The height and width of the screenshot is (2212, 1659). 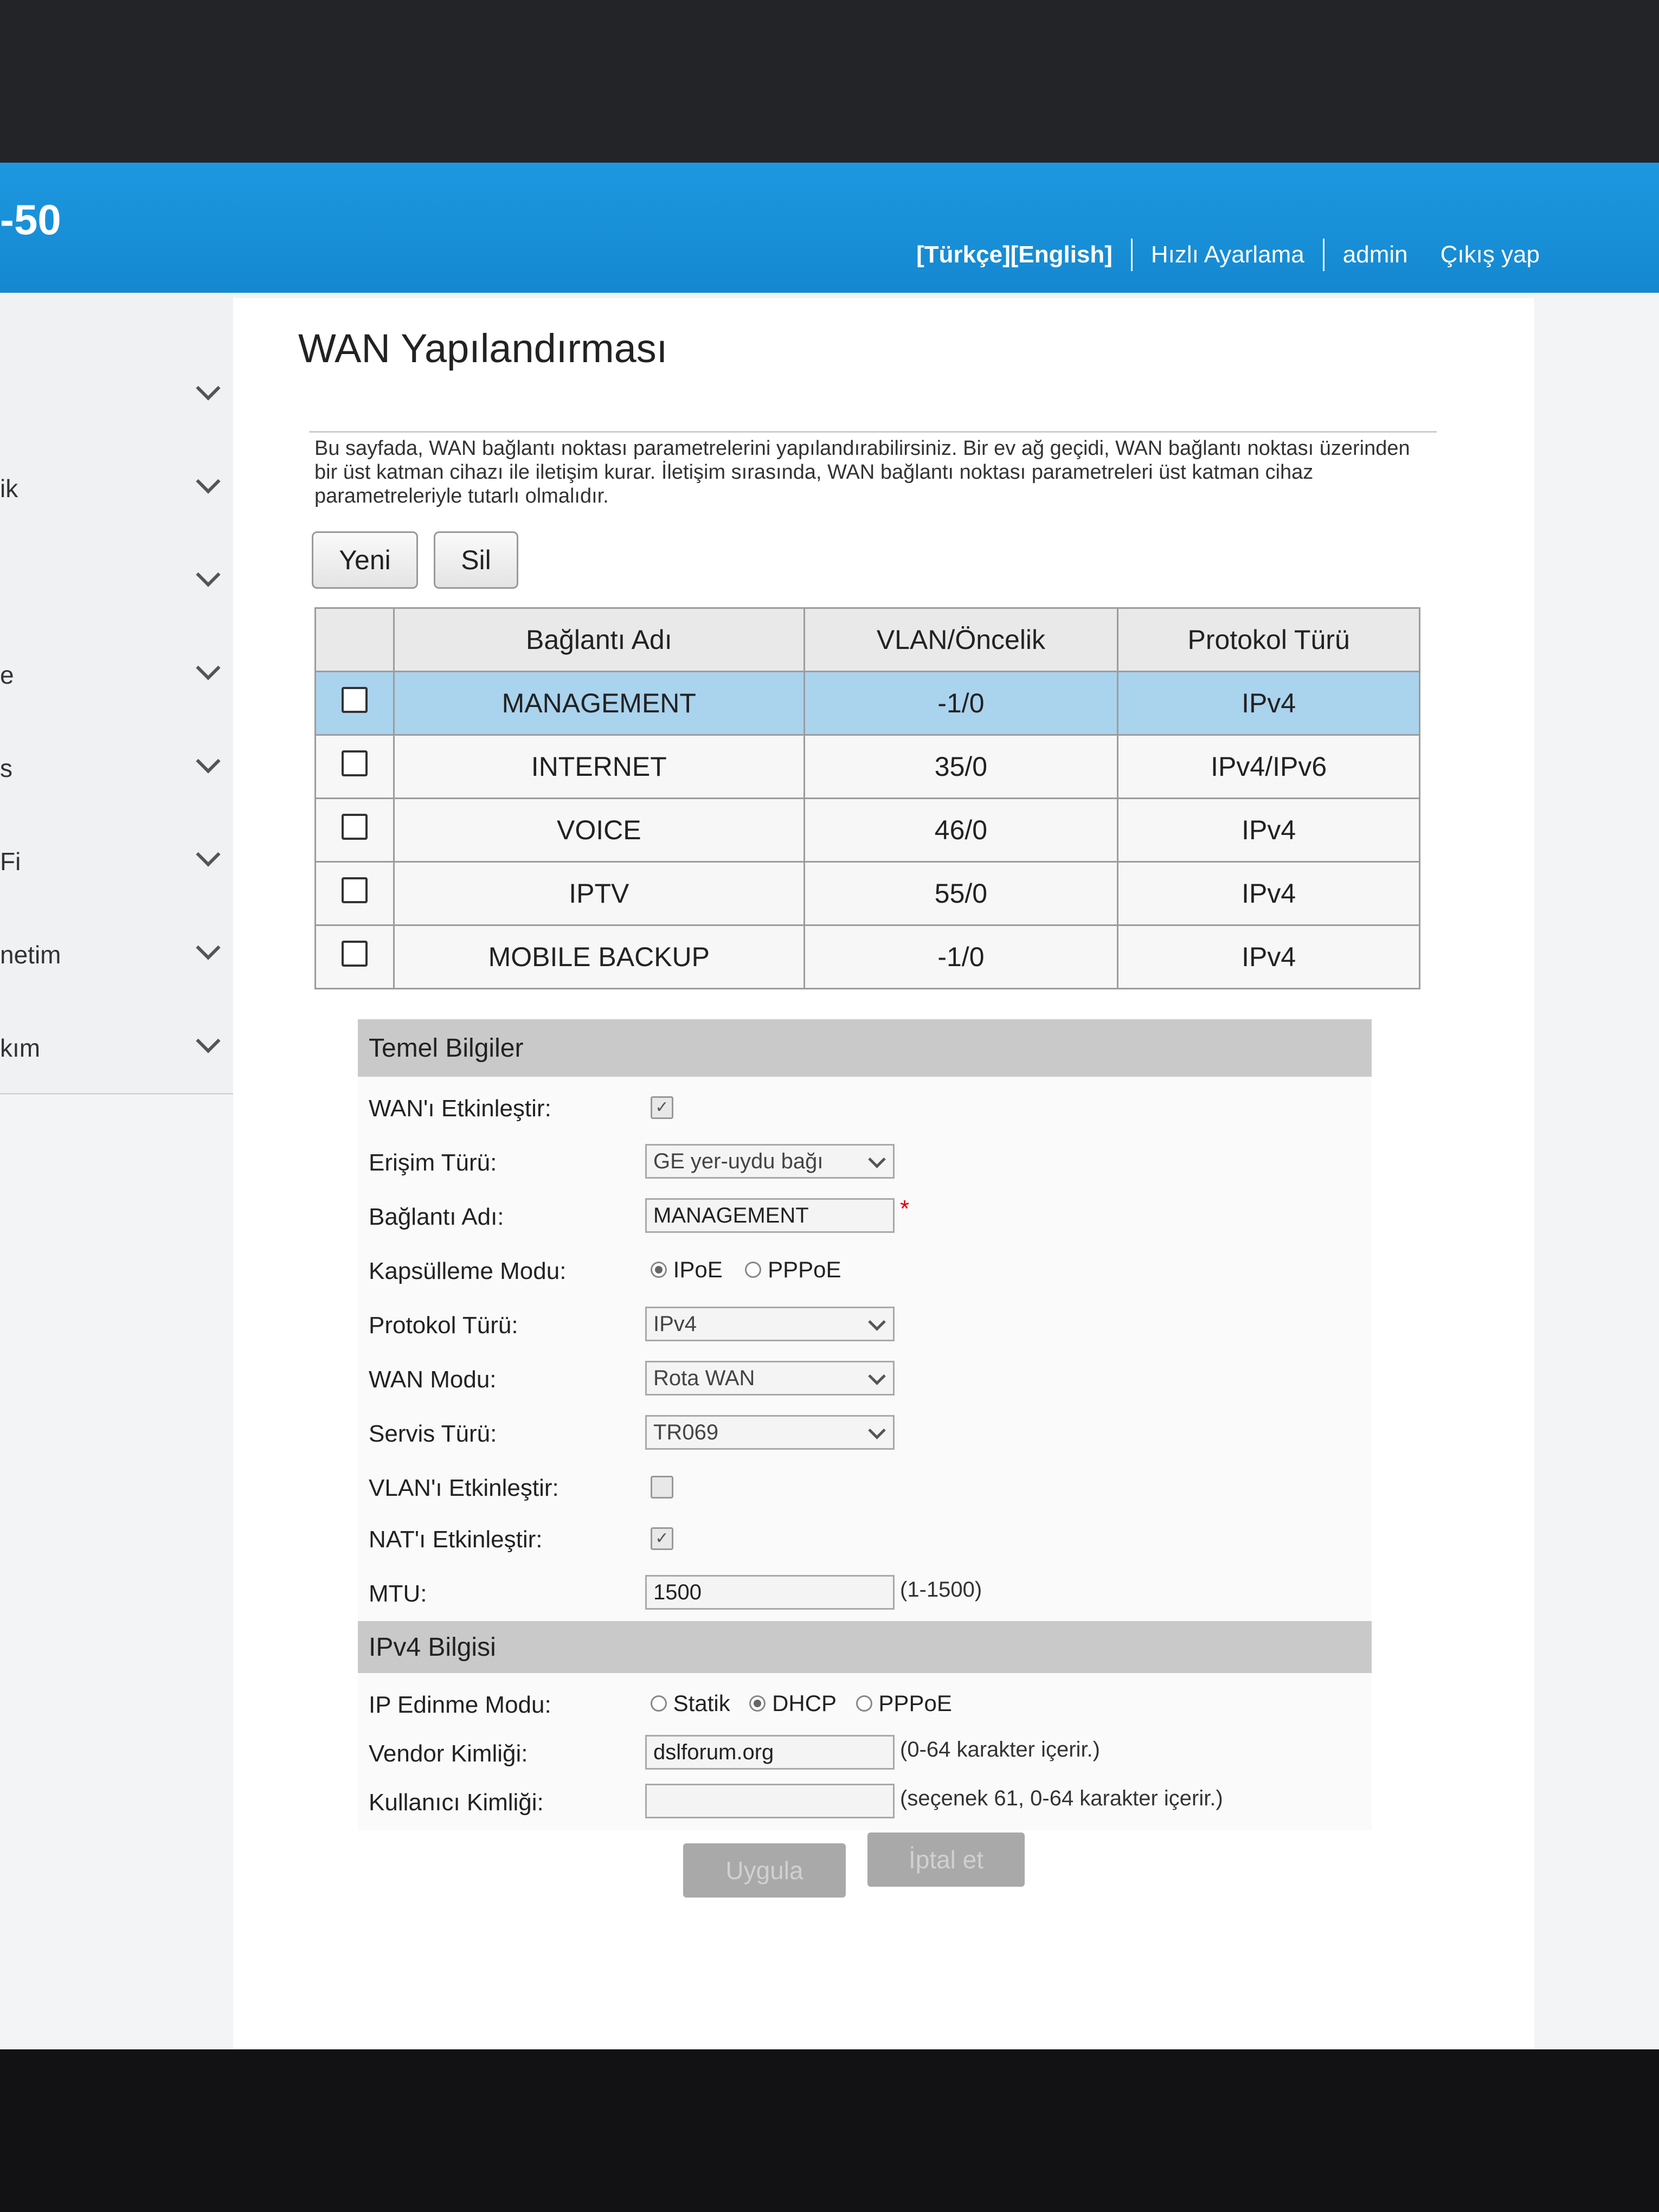 I want to click on table-row: INTERNET 35/0 IPv4/IPv6, so click(x=867, y=766).